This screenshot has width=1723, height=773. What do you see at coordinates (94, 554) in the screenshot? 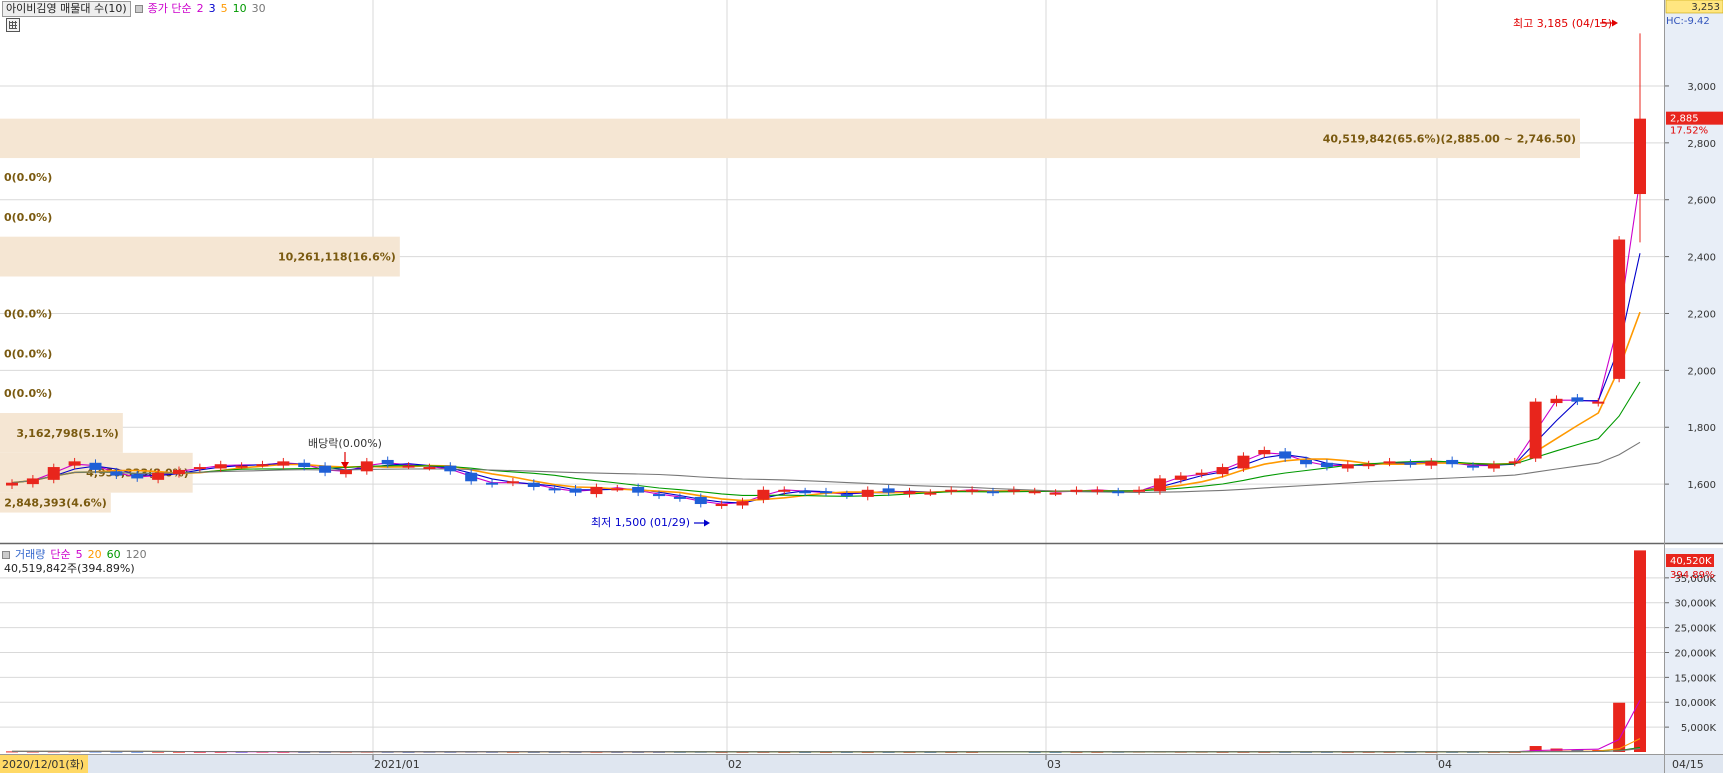
I see `volume-ma-20: 20` at bounding box center [94, 554].